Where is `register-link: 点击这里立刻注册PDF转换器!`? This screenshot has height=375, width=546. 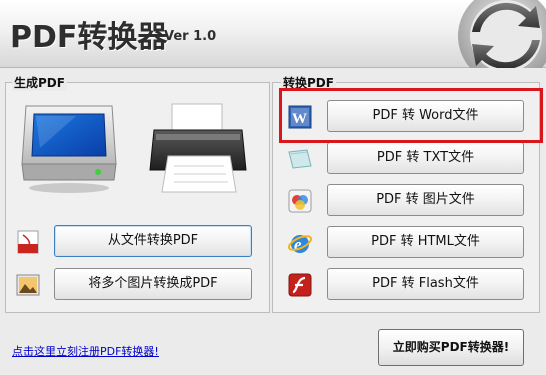 register-link: 点击这里立刻注册PDF转换器! is located at coordinates (85, 351).